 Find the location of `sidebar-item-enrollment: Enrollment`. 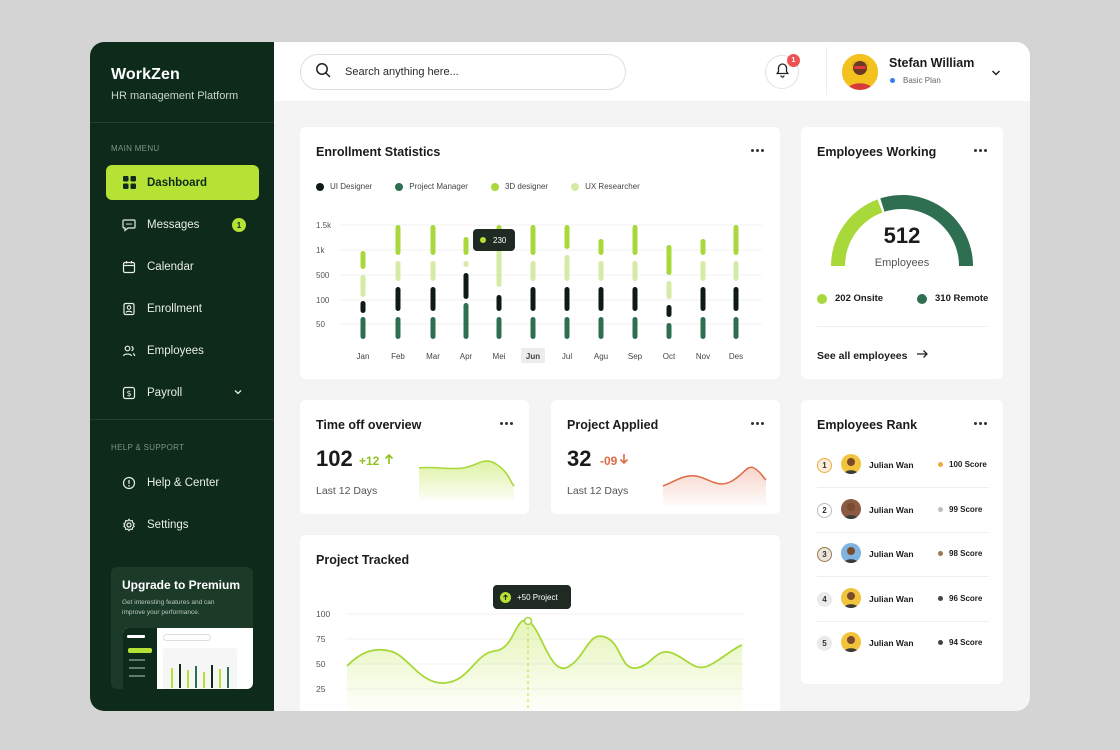

sidebar-item-enrollment: Enrollment is located at coordinates (182, 308).